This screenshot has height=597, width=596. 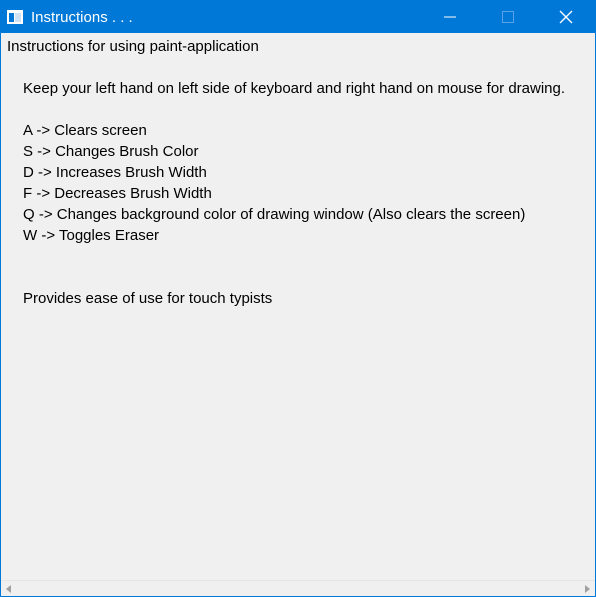 I want to click on title-bar: Instructions . . ., so click(x=298, y=17).